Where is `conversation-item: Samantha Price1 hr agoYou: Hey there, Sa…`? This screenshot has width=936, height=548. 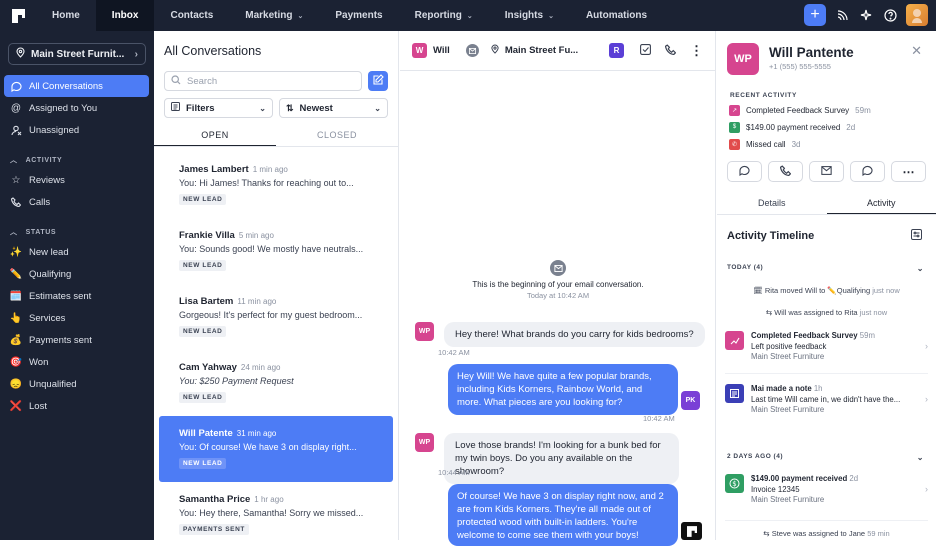 conversation-item: Samantha Price1 hr agoYou: Hey there, Sa… is located at coordinates (276, 515).